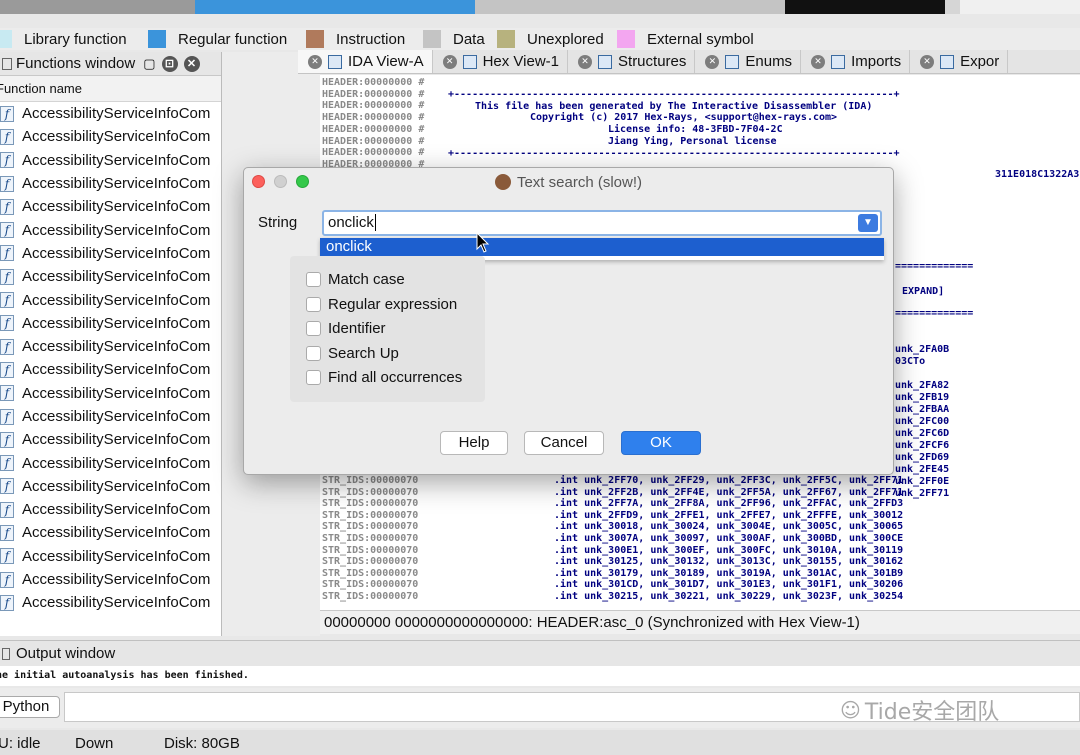 The height and width of the screenshot is (755, 1080). I want to click on dropdown-item: onclick, so click(602, 247).